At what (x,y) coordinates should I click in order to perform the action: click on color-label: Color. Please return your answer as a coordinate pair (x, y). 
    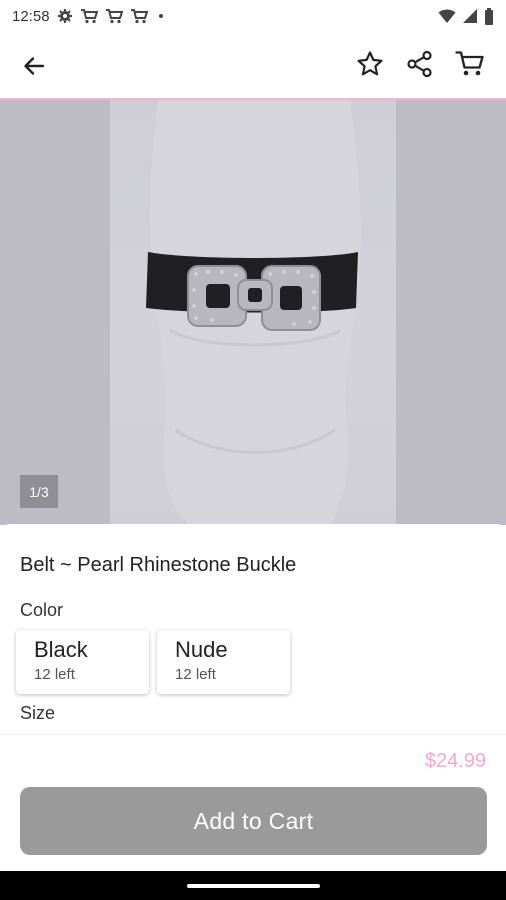
    Looking at the image, I should click on (42, 610).